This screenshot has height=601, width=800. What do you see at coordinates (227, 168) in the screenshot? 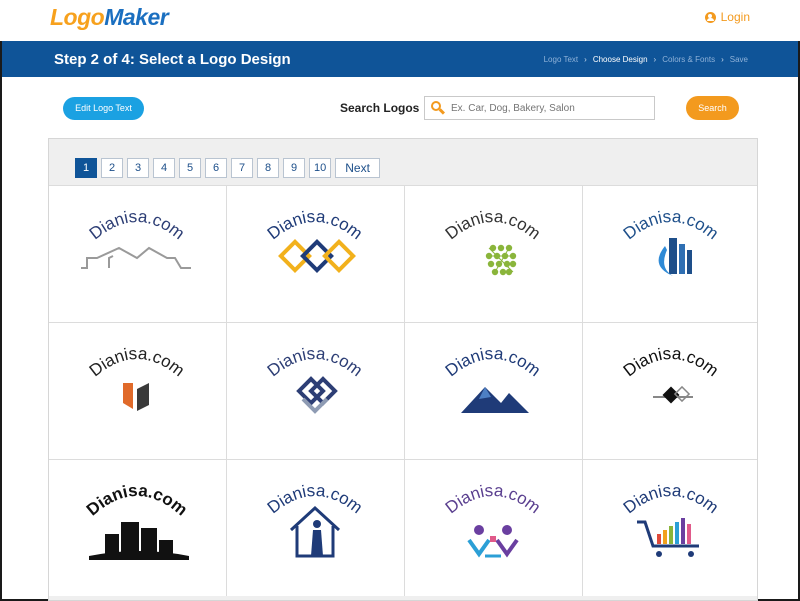
I see `pagination: 1 2 3 4 5 6 7 8 9 10 Next` at bounding box center [227, 168].